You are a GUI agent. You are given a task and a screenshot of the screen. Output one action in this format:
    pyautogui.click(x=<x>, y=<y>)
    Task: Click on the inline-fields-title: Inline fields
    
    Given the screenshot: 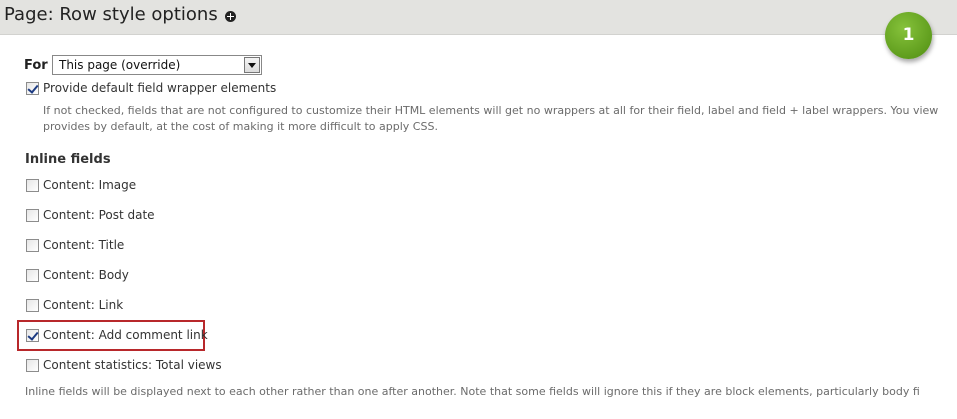 What is the action you would take?
    pyautogui.click(x=68, y=159)
    